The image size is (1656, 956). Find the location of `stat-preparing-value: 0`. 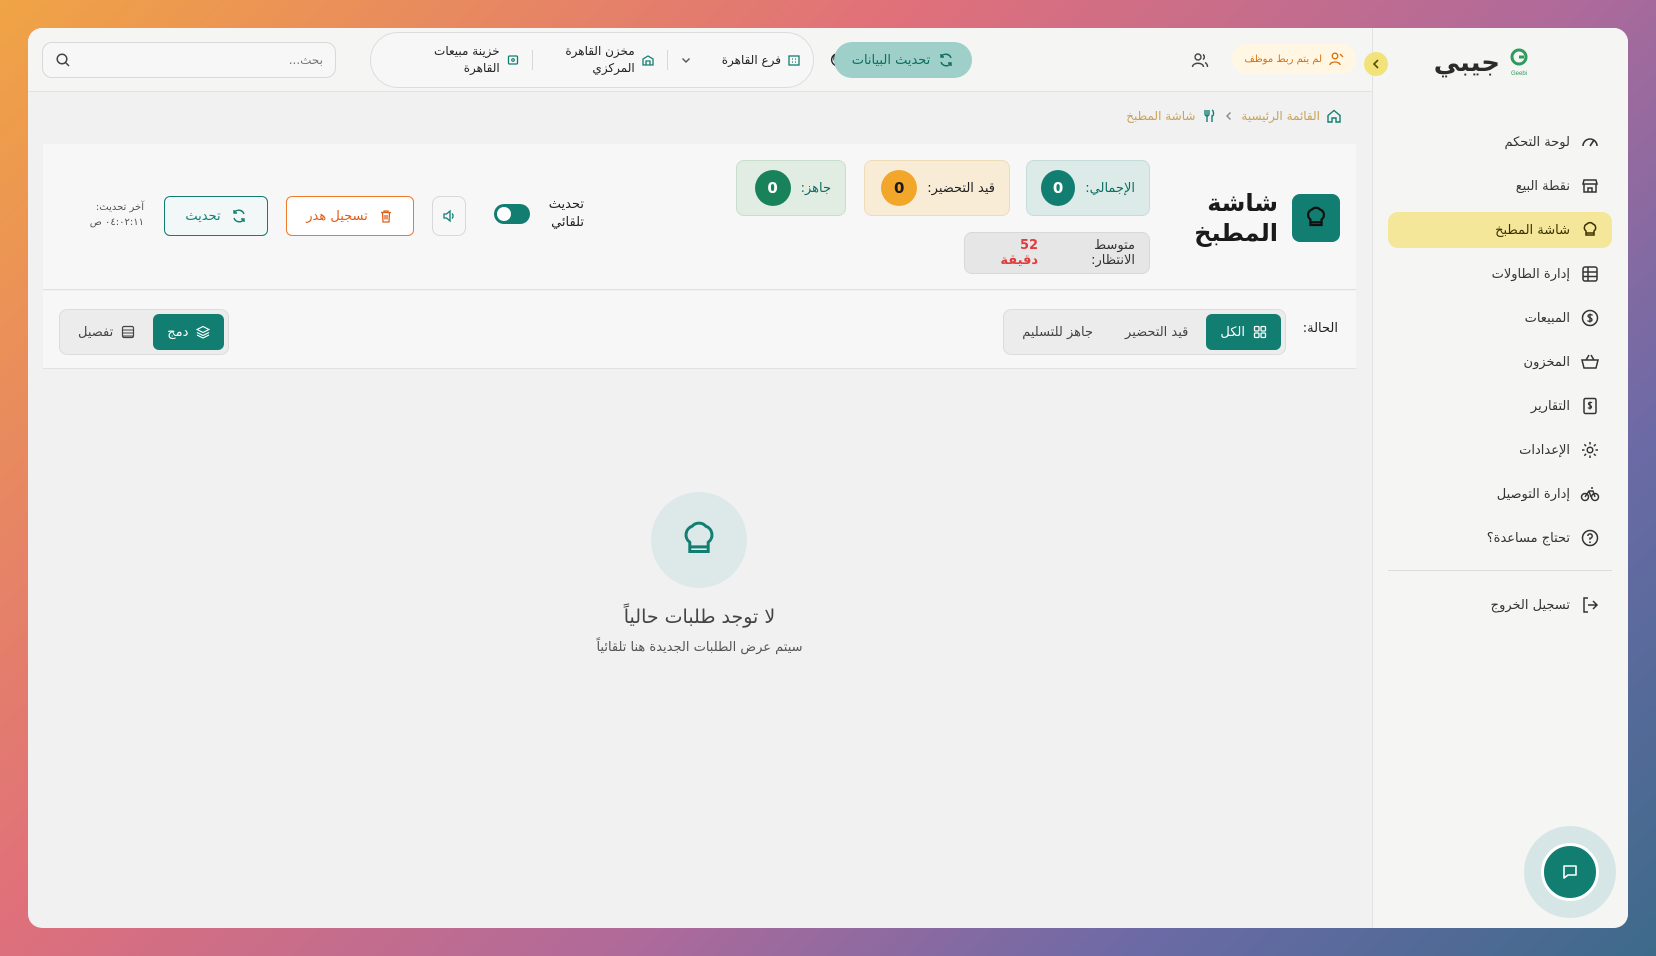

stat-preparing-value: 0 is located at coordinates (899, 188).